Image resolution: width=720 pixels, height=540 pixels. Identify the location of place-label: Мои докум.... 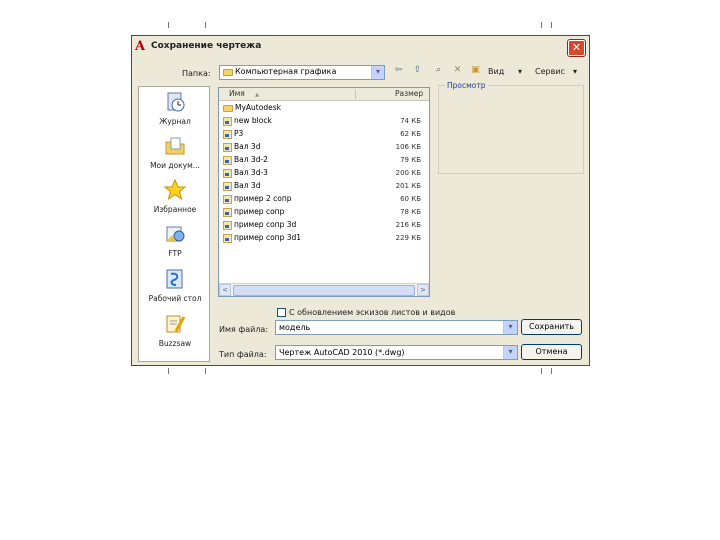
(175, 165).